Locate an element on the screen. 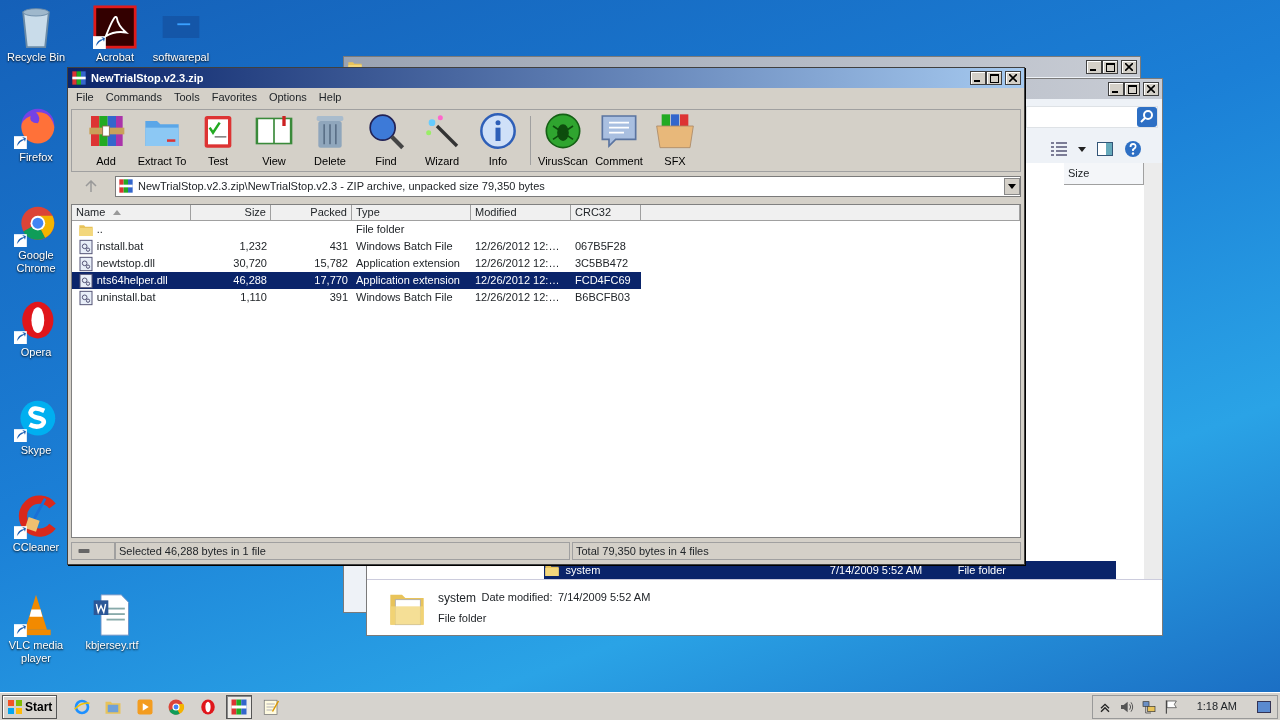 This screenshot has height=720, width=1280. info-icon is located at coordinates (498, 130).